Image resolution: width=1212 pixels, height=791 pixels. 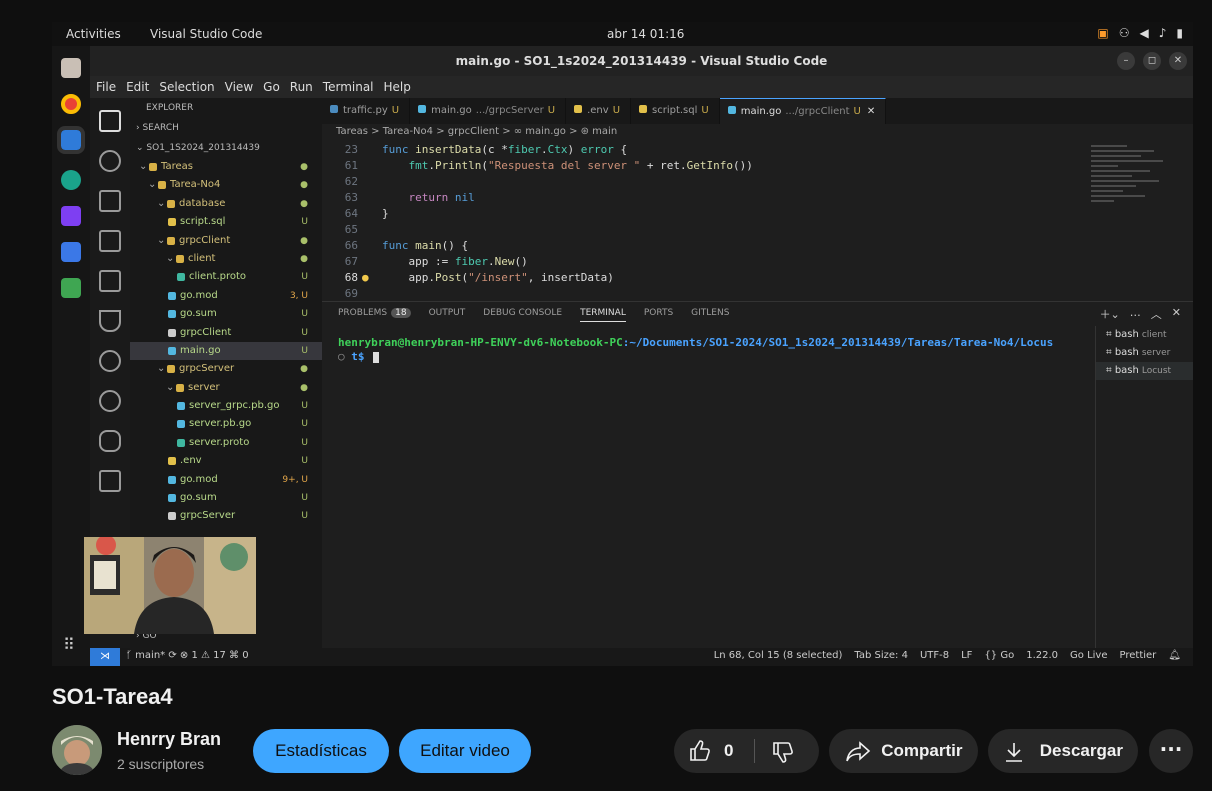 What do you see at coordinates (1178, 61) in the screenshot?
I see `close-icon: ✕` at bounding box center [1178, 61].